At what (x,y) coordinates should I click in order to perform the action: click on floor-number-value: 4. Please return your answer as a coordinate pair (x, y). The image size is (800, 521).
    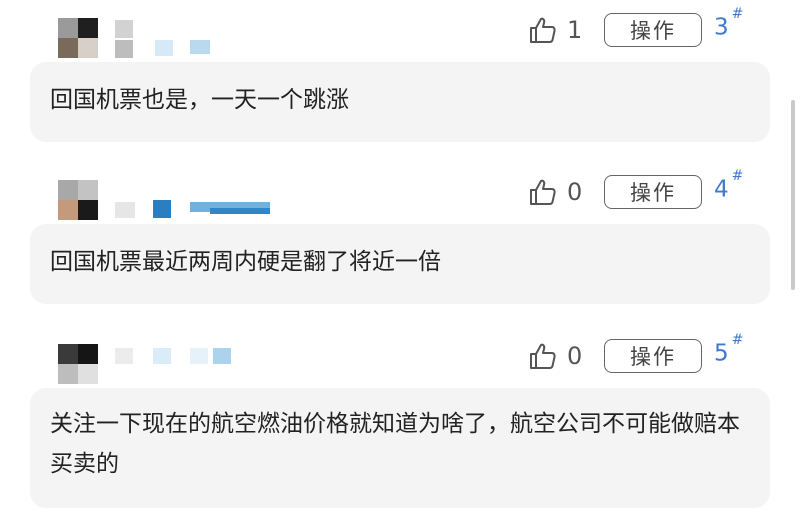
    Looking at the image, I should click on (721, 189).